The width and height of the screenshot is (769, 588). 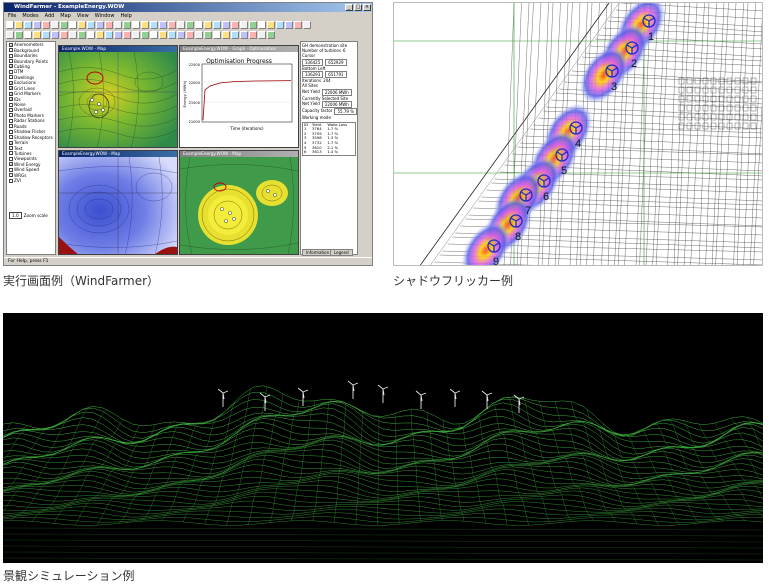 I want to click on layer-item: Shadow Receptors, so click(x=31, y=137).